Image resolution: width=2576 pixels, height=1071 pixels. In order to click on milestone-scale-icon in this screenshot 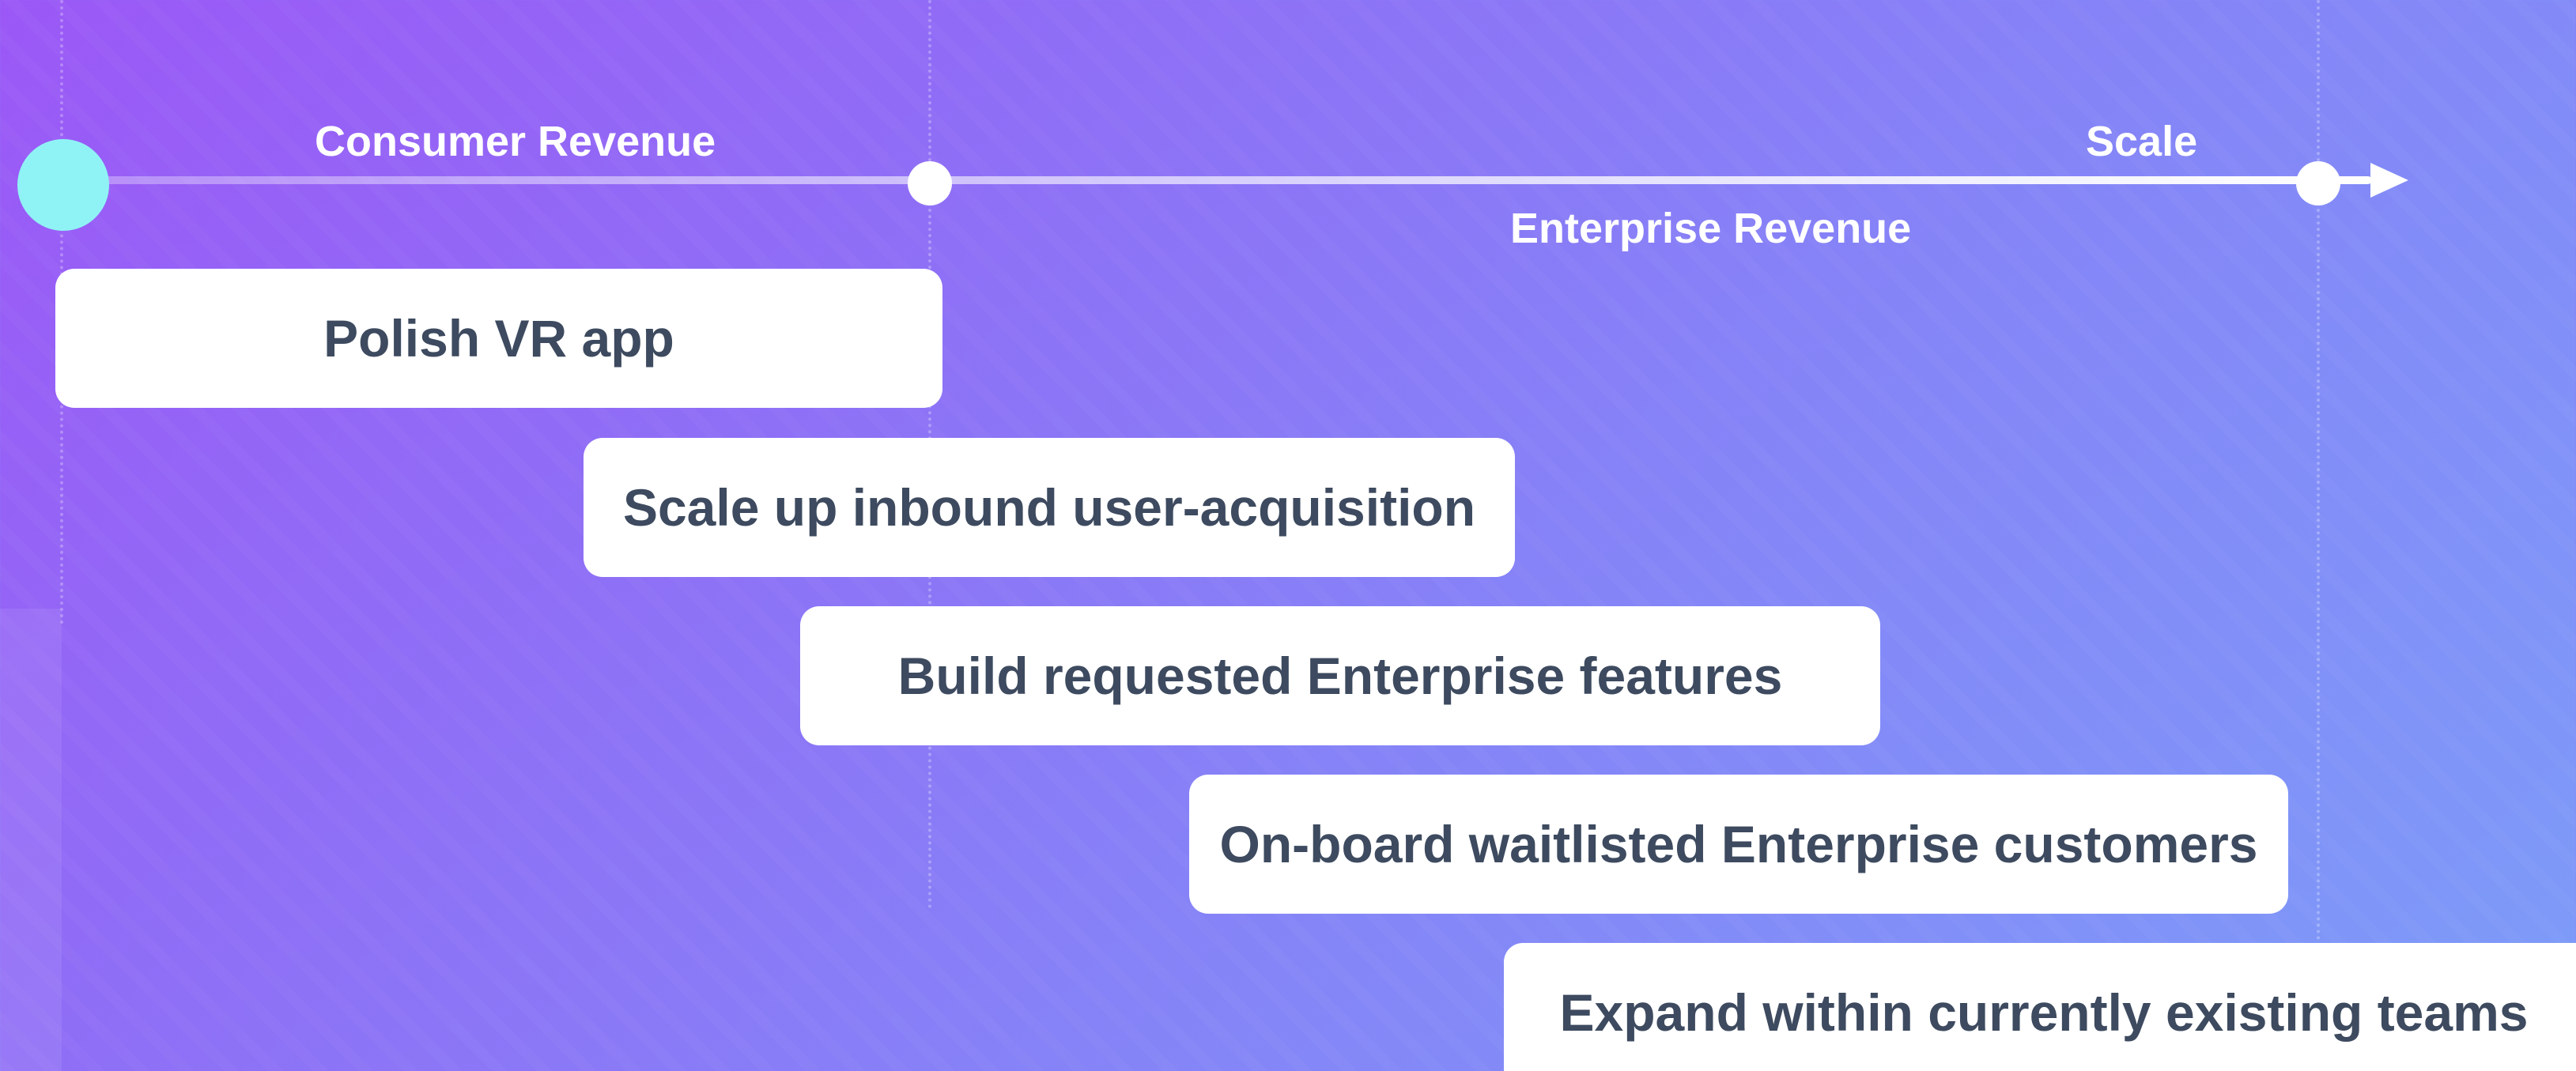, I will do `click(2318, 183)`.